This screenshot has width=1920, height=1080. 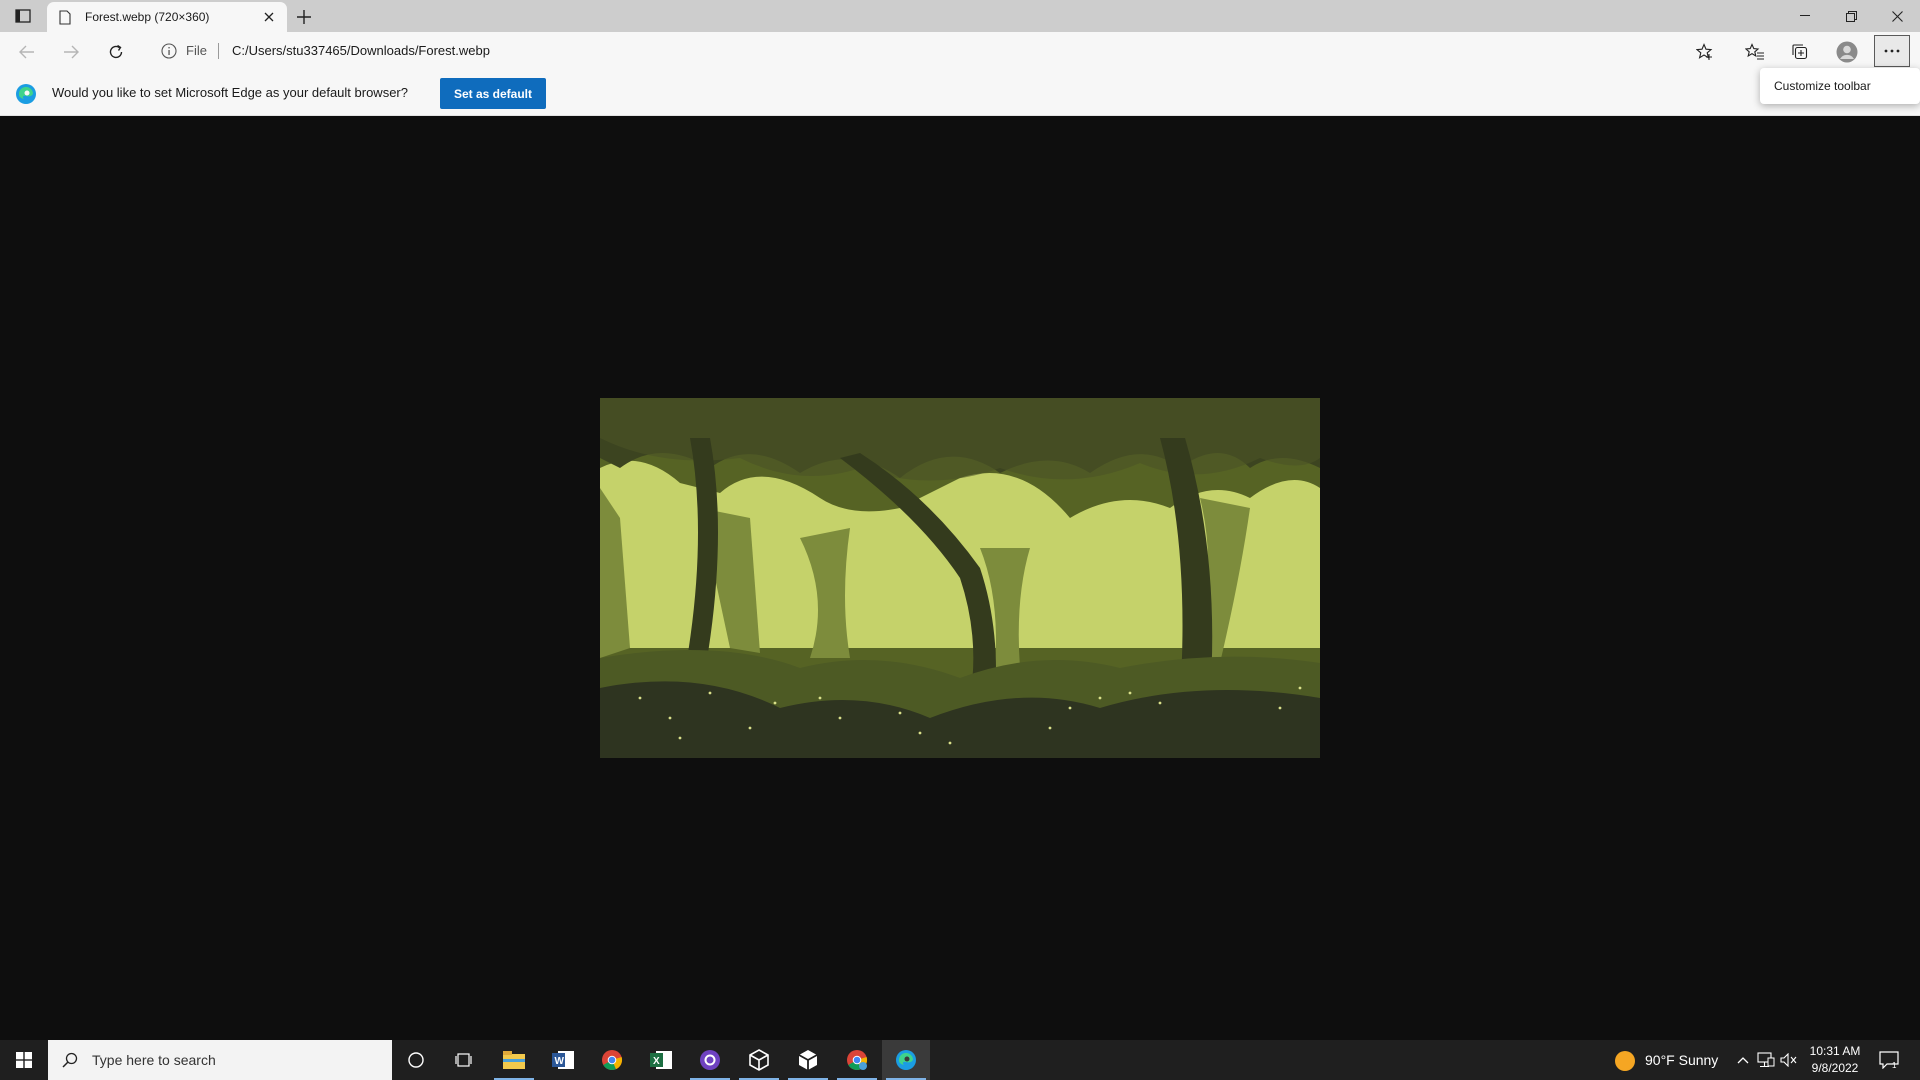 I want to click on forward-icon, so click(x=71, y=52).